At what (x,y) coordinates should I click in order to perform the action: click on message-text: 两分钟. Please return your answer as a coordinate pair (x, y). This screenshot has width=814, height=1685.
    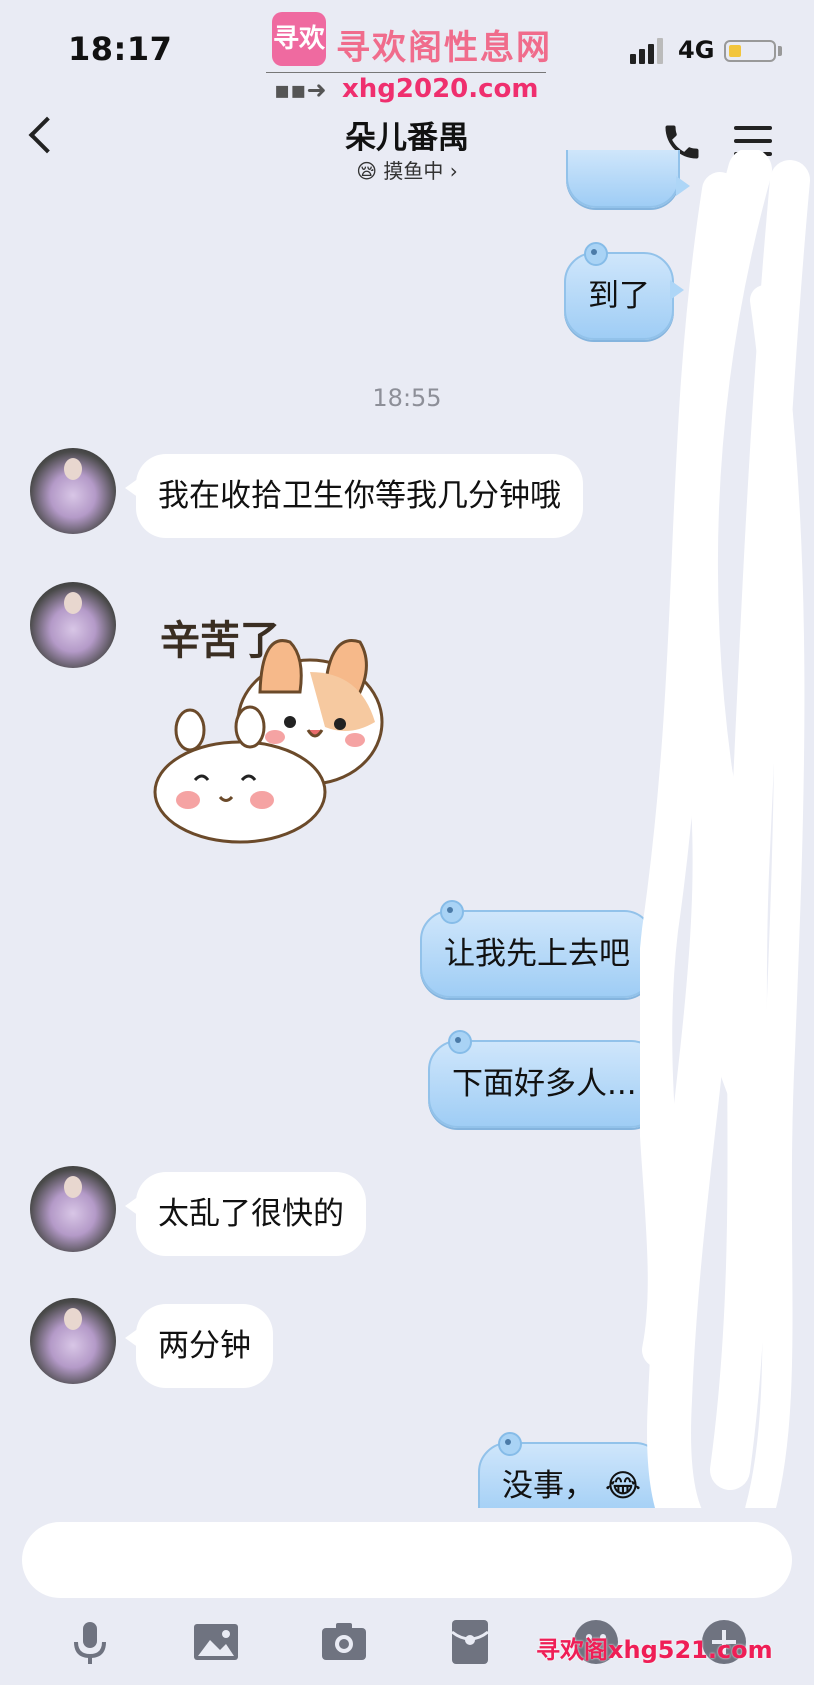
    Looking at the image, I should click on (204, 1346).